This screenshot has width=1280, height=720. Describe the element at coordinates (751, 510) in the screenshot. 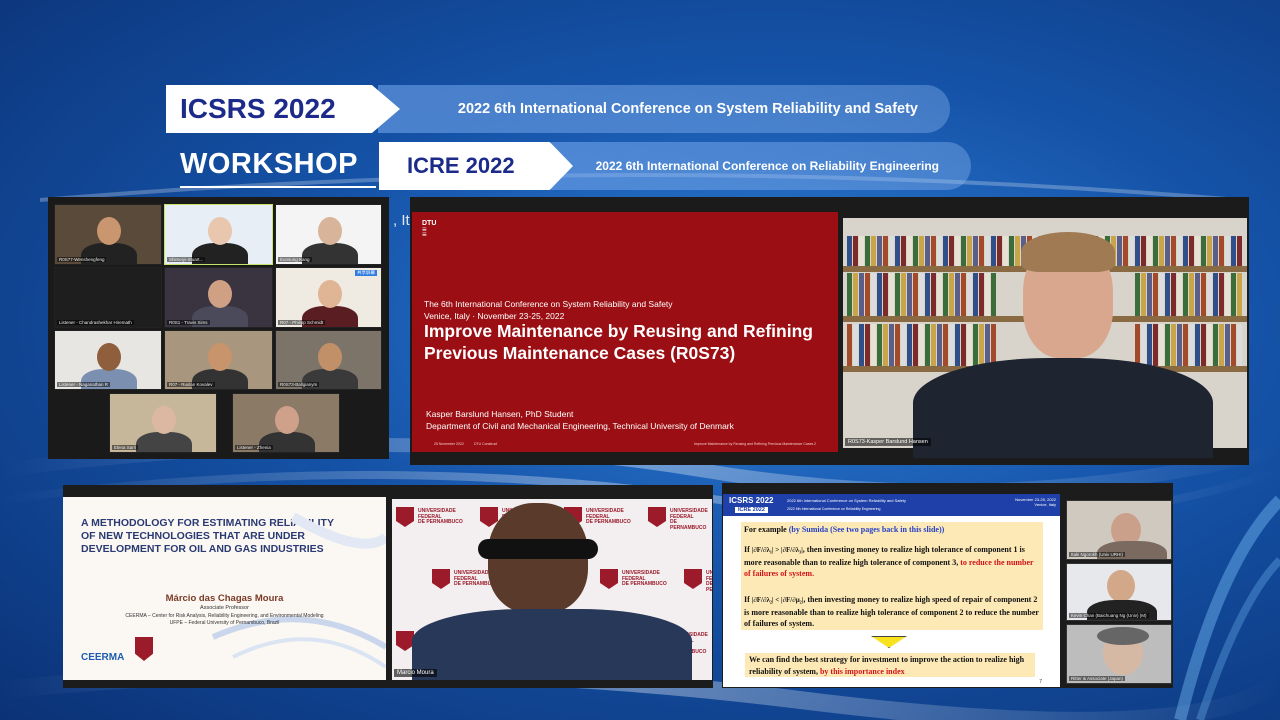

I see `sumida-header-sublogo: ICRE 2022` at that location.